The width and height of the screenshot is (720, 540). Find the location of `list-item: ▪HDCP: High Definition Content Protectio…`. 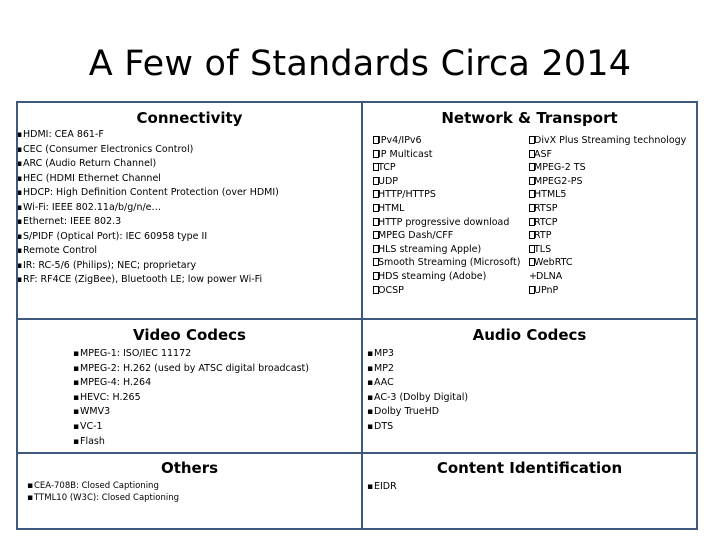

list-item: ▪HDCP: High Definition Content Protectio… is located at coordinates (148, 193).